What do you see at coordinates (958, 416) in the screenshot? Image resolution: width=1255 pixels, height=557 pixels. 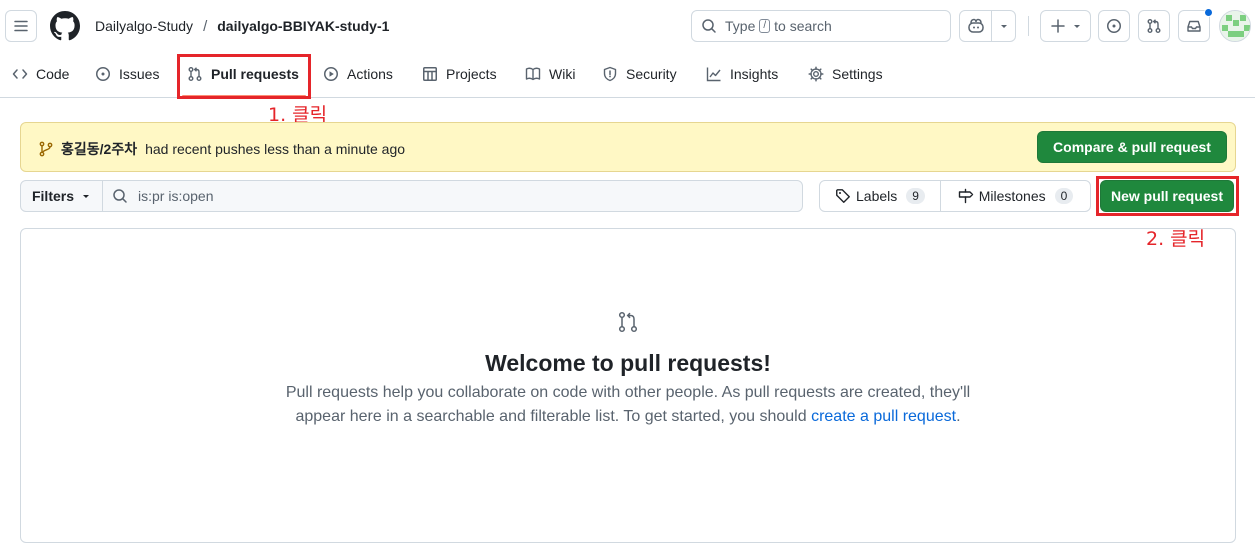 I see `blankslate-text-end: .` at bounding box center [958, 416].